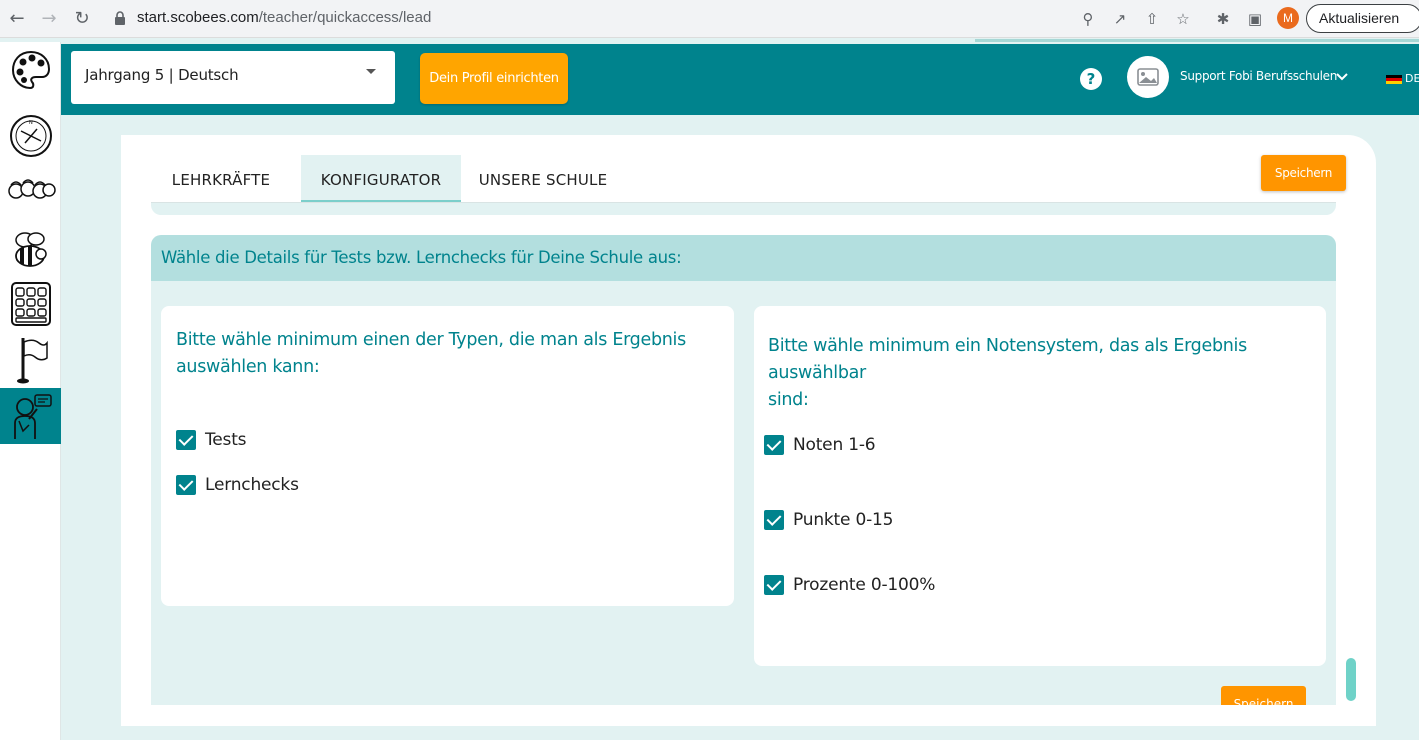 Image resolution: width=1419 pixels, height=740 pixels. What do you see at coordinates (1197, 40) in the screenshot?
I see `loading-bar` at bounding box center [1197, 40].